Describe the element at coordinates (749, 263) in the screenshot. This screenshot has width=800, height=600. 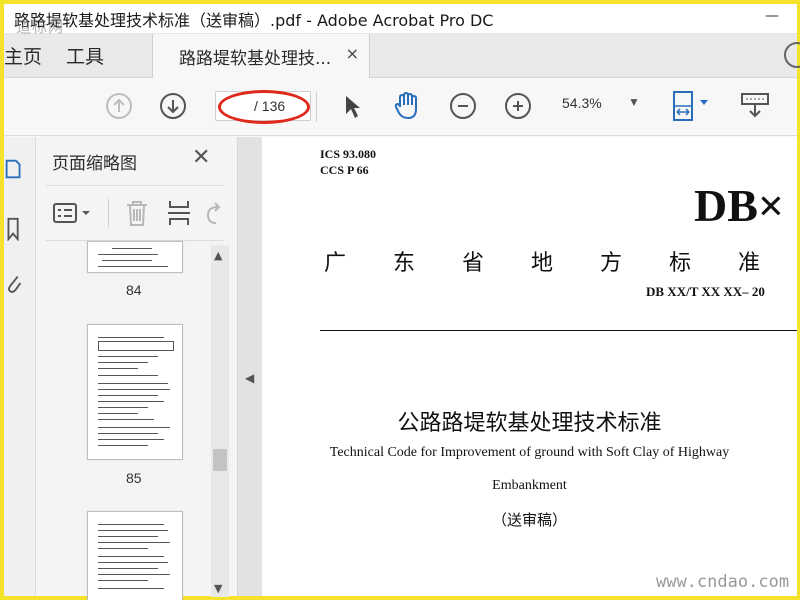
I see `province-char: 准` at that location.